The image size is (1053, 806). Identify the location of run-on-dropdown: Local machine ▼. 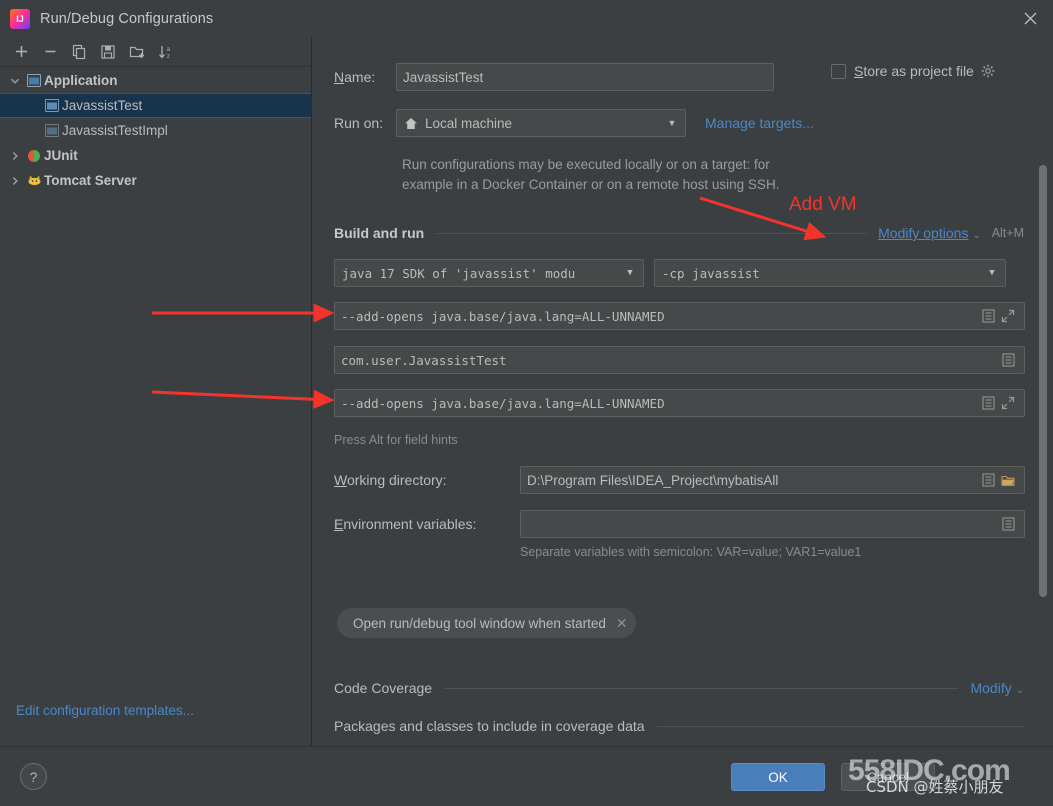
(541, 123).